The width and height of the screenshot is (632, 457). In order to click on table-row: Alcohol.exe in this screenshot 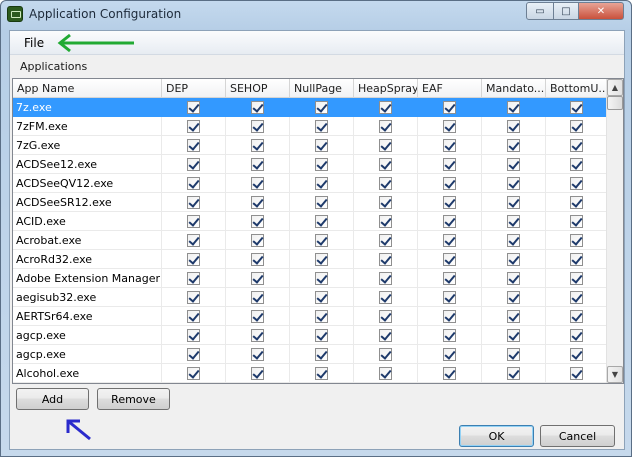, I will do `click(310, 373)`.